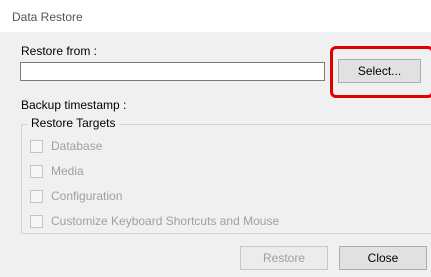 The width and height of the screenshot is (431, 277). Describe the element at coordinates (73, 123) in the screenshot. I see `restore-targets-legend: Restore Targets` at that location.